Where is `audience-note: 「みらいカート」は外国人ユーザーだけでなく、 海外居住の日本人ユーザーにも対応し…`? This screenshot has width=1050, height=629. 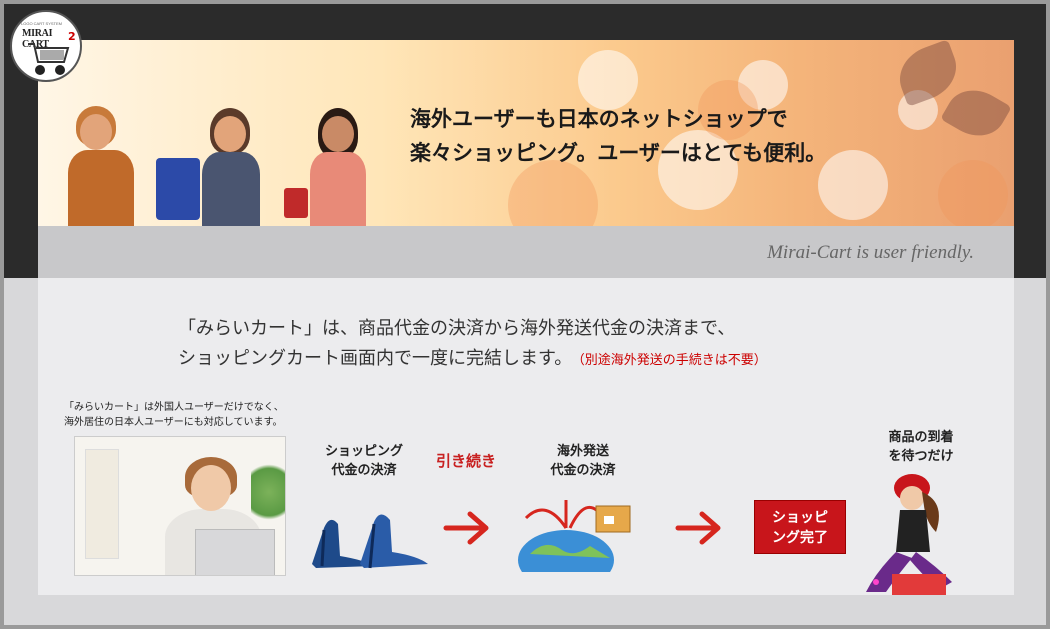 audience-note: 「みらいカート」は外国人ユーザーだけでなく、 海外居住の日本人ユーザーにも対応し… is located at coordinates (174, 415).